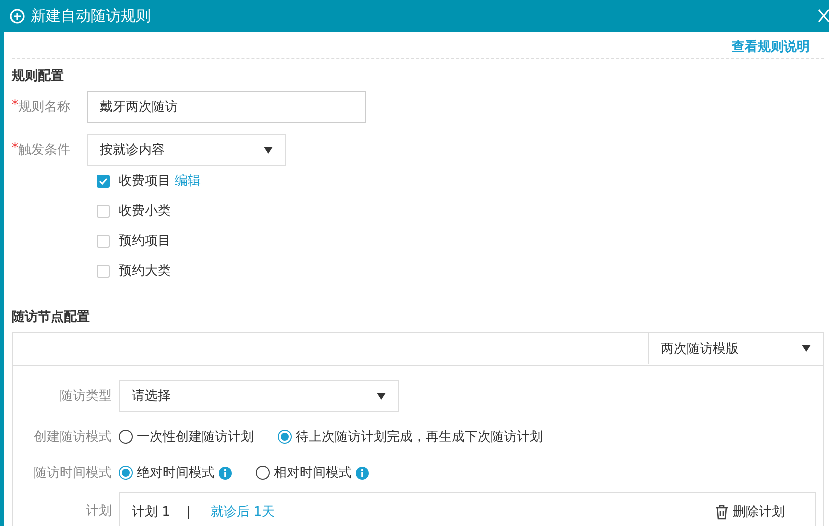 This screenshot has height=526, width=829. What do you see at coordinates (823, 16) in the screenshot?
I see `close-icon` at bounding box center [823, 16].